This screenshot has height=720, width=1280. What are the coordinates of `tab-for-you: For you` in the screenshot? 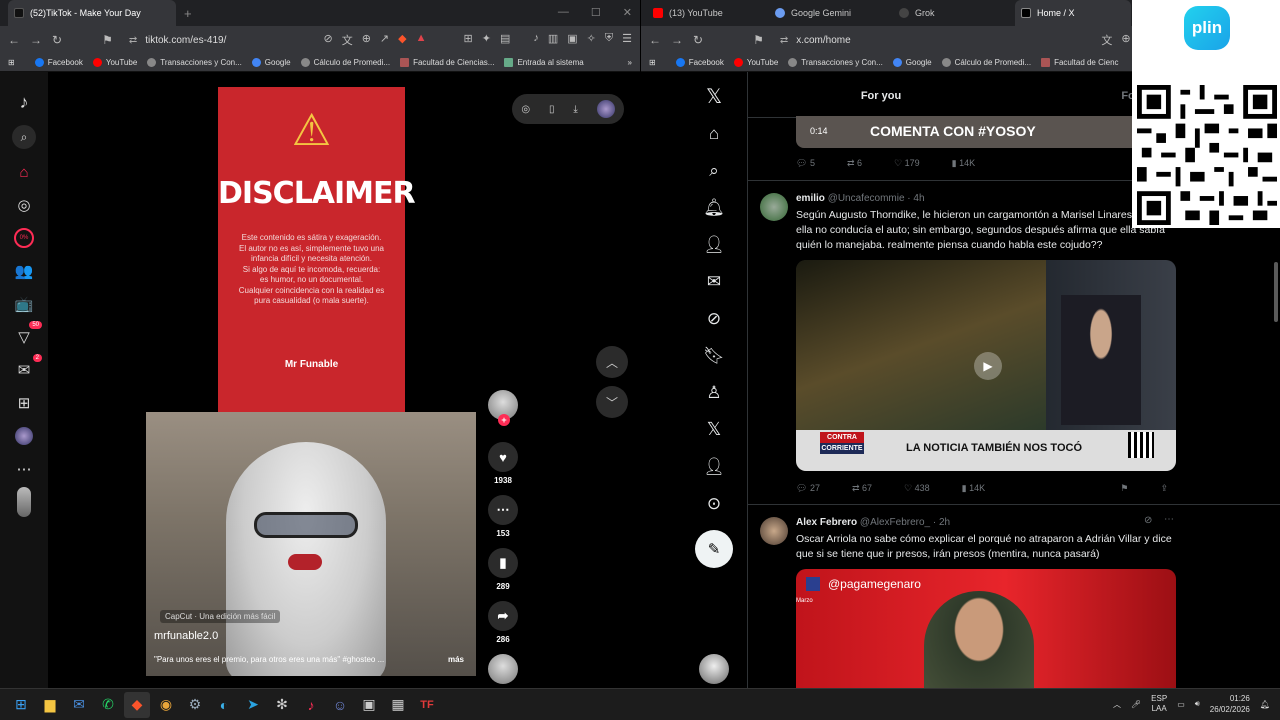 It's located at (881, 94).